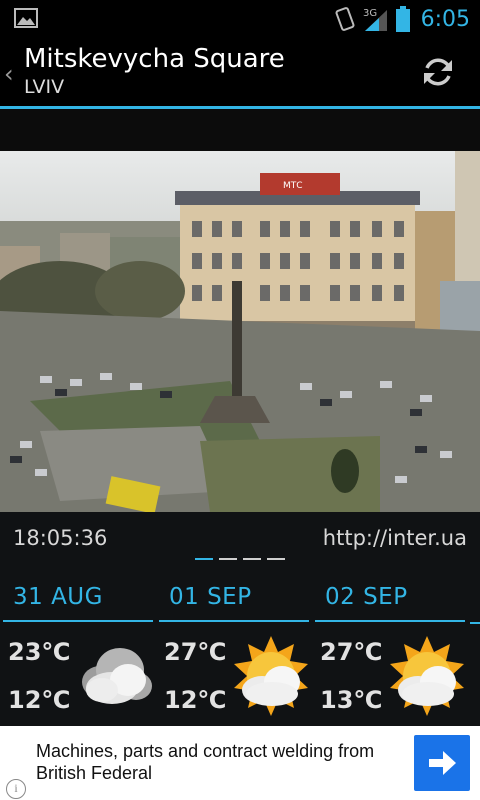 The width and height of the screenshot is (480, 800). What do you see at coordinates (475, 623) in the screenshot?
I see `next-day-divider` at bounding box center [475, 623].